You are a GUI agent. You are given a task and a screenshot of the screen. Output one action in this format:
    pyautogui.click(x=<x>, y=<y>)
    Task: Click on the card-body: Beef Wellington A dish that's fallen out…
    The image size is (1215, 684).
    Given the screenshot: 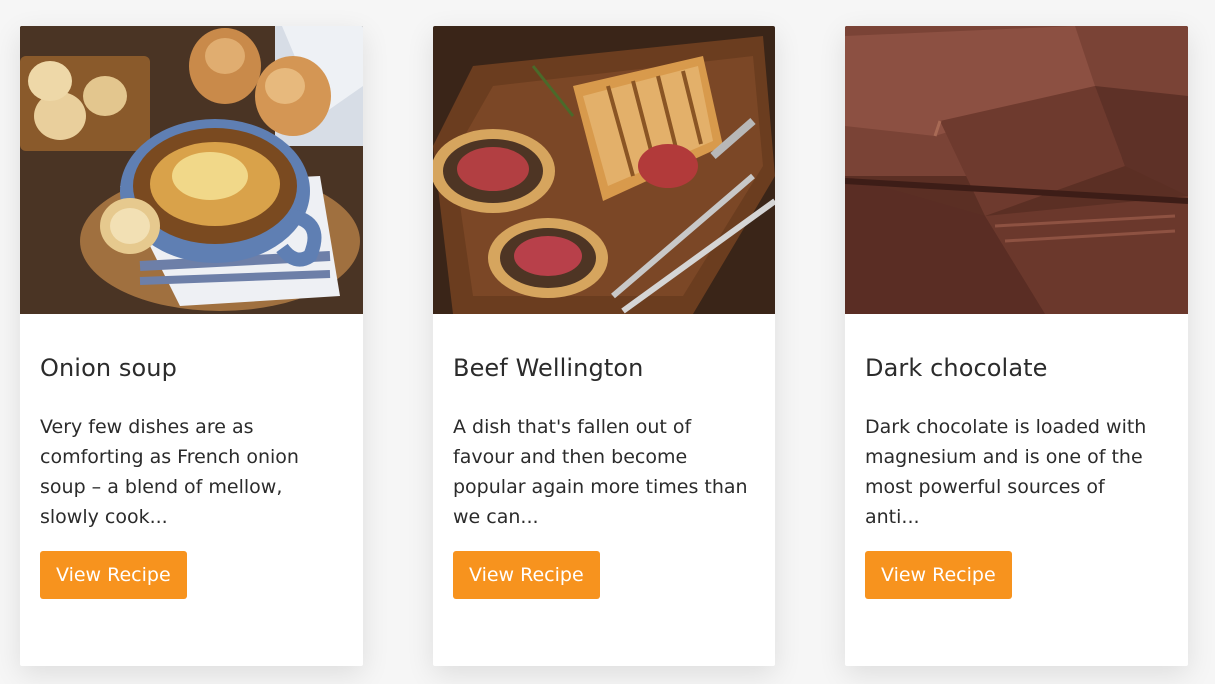 What is the action you would take?
    pyautogui.click(x=604, y=456)
    